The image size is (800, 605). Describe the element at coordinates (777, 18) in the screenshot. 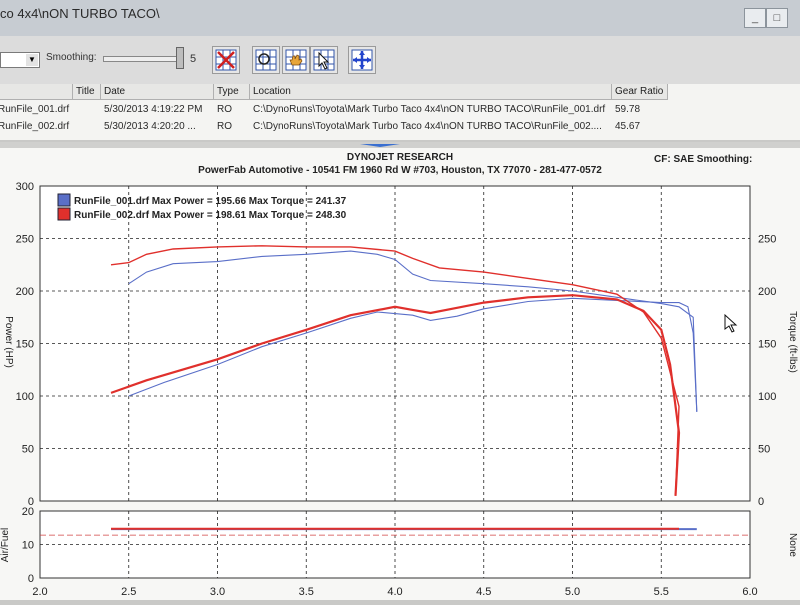

I see `maximize-button: □` at that location.